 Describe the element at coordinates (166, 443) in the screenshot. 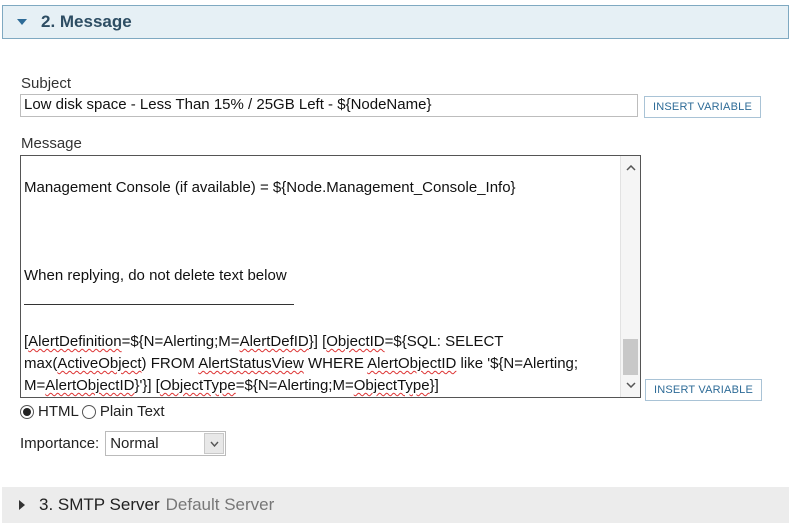

I see `importance-select: Normal` at that location.